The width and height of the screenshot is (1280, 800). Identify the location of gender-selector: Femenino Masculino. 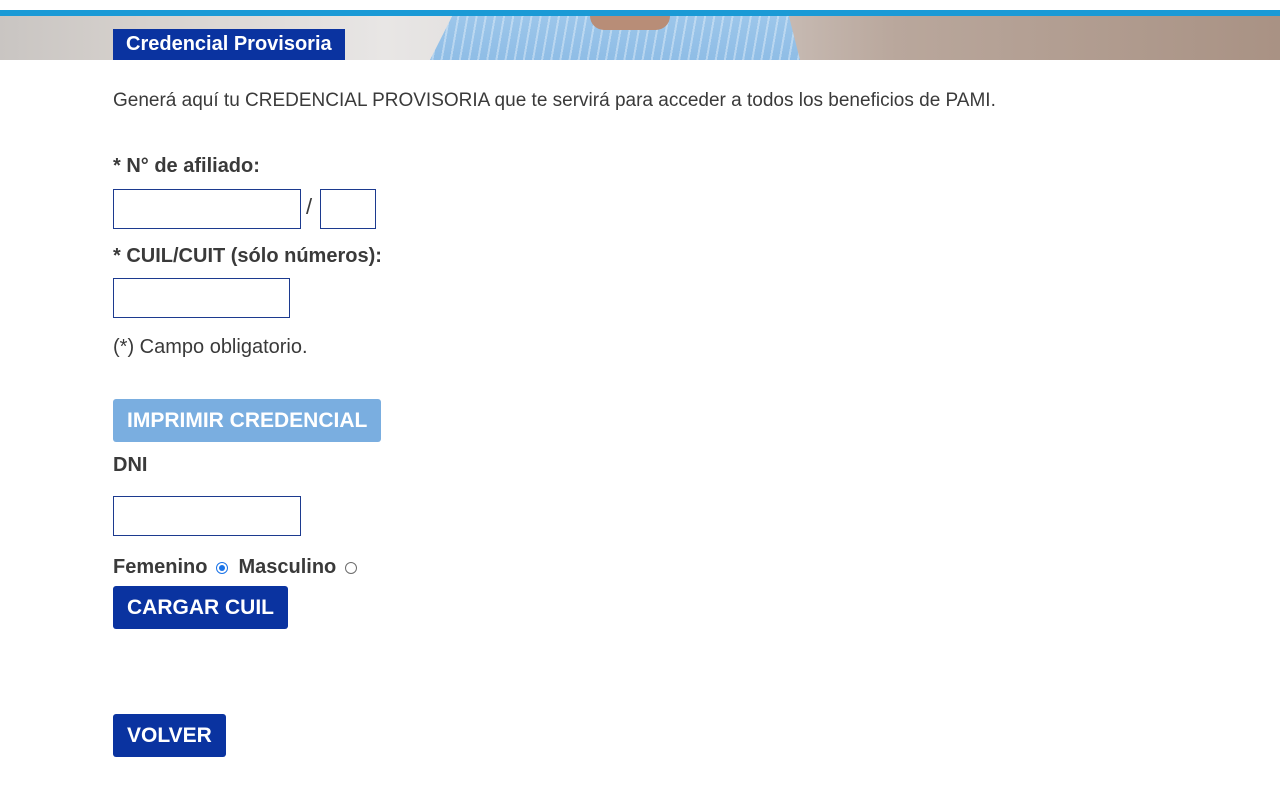
(240, 567).